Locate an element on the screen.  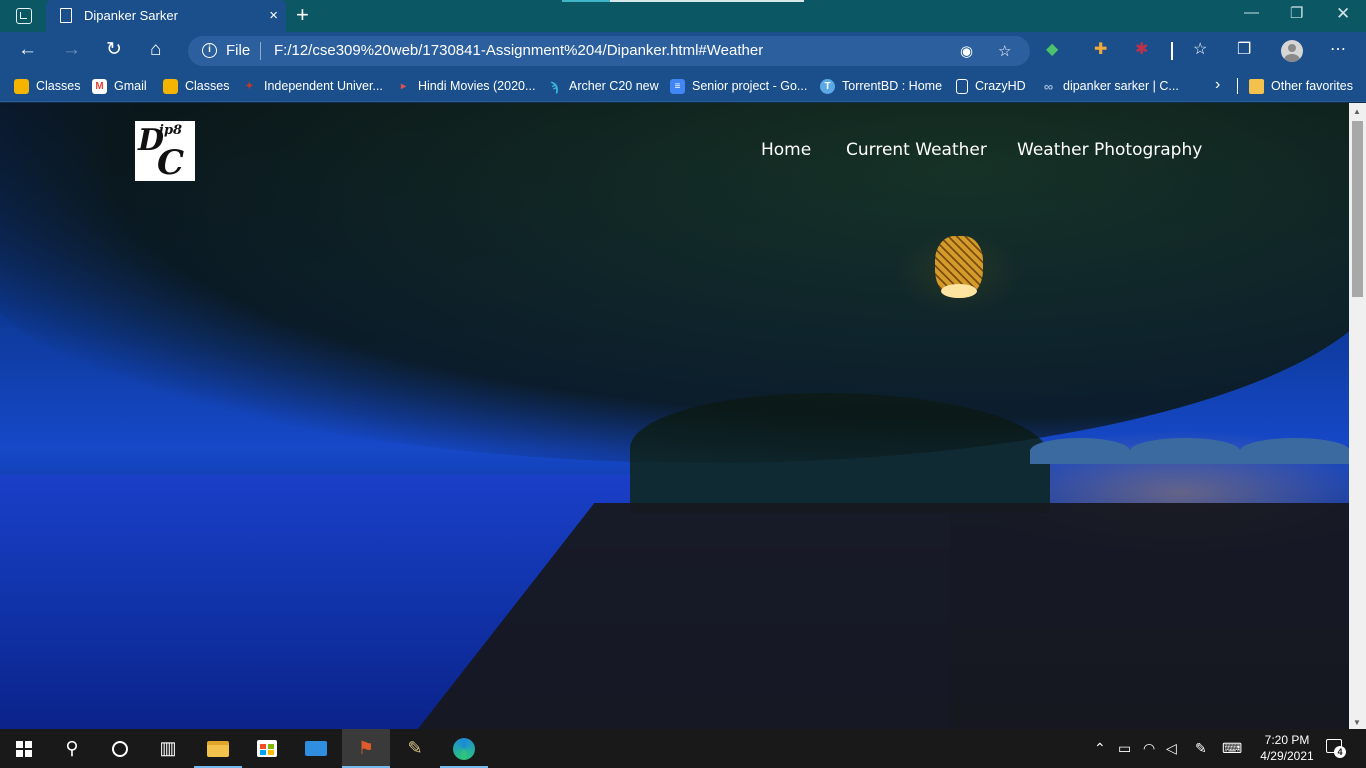
favorite-item: M Gmail is located at coordinates (119, 86).